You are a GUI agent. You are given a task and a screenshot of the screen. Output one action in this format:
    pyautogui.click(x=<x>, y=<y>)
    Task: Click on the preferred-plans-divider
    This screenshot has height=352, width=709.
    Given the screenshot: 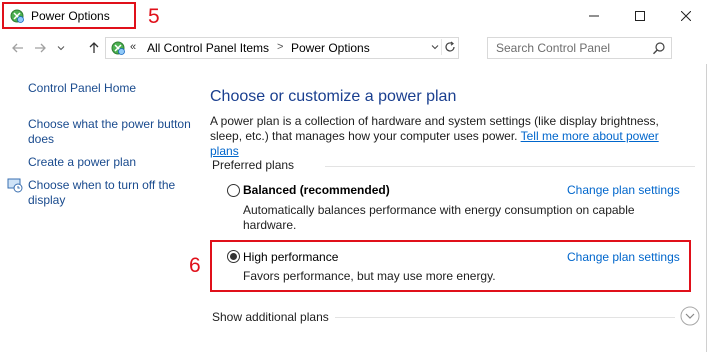 What is the action you would take?
    pyautogui.click(x=510, y=166)
    